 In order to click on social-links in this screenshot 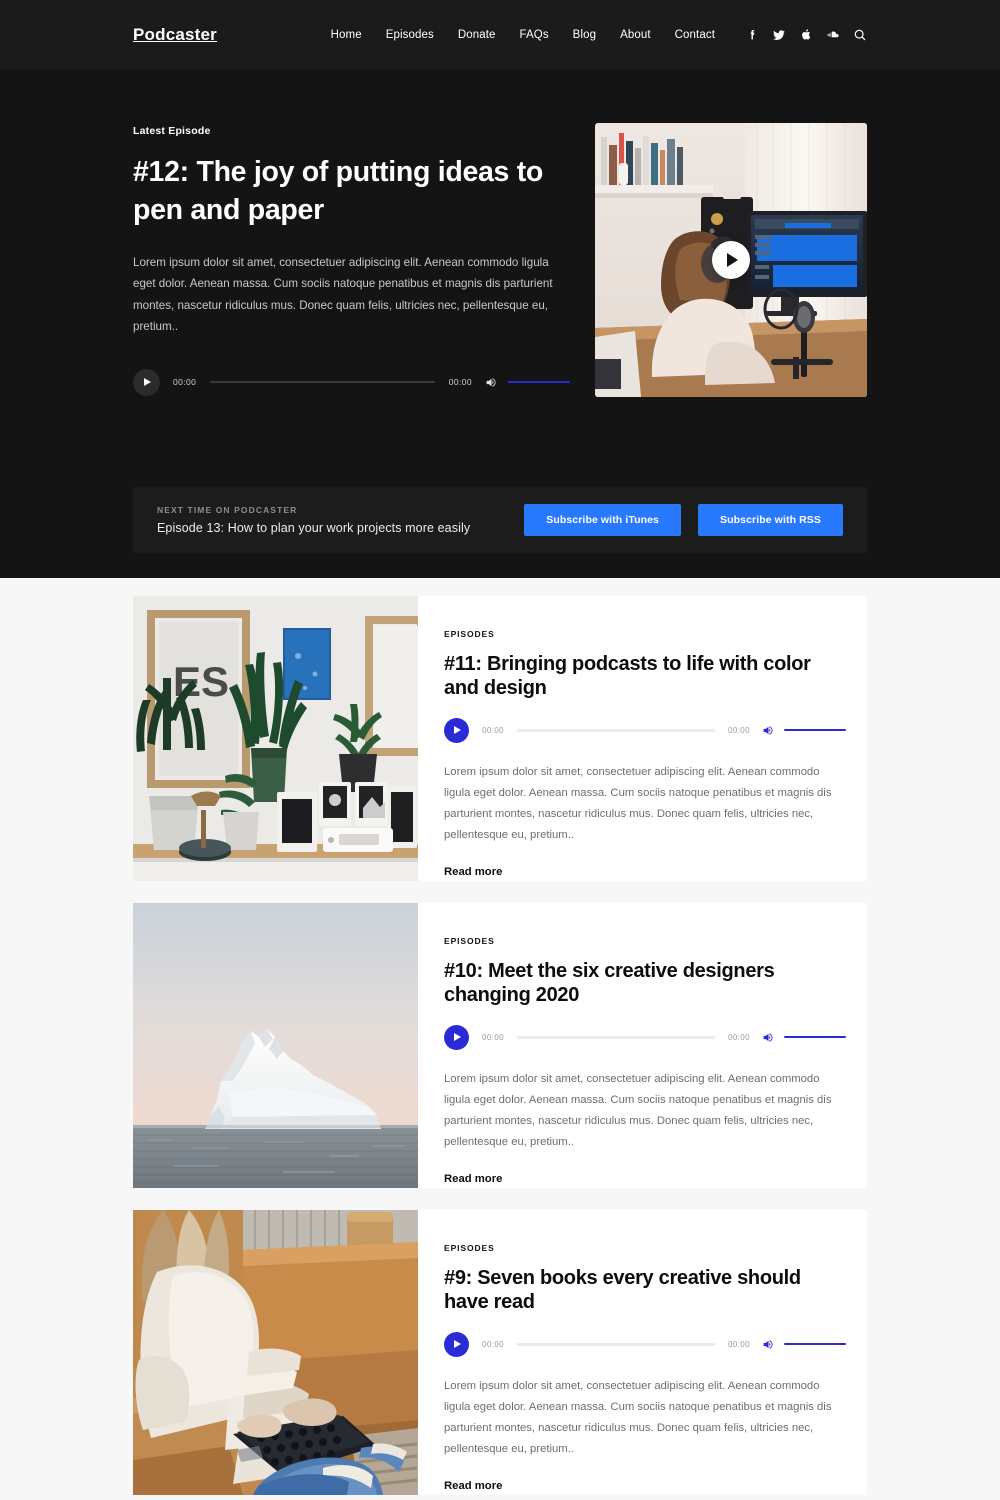, I will do `click(806, 35)`.